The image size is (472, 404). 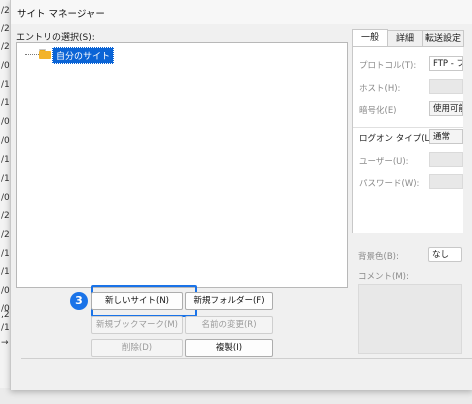 I want to click on logon-type-label: ログオン タイプ(L):, so click(x=397, y=139).